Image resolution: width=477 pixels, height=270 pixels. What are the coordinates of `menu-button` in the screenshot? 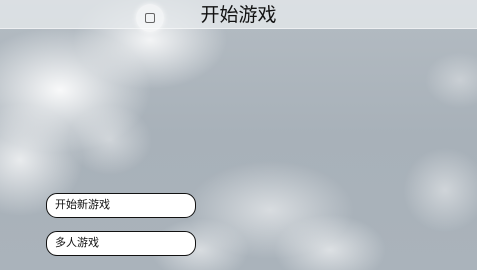 It's located at (150, 18).